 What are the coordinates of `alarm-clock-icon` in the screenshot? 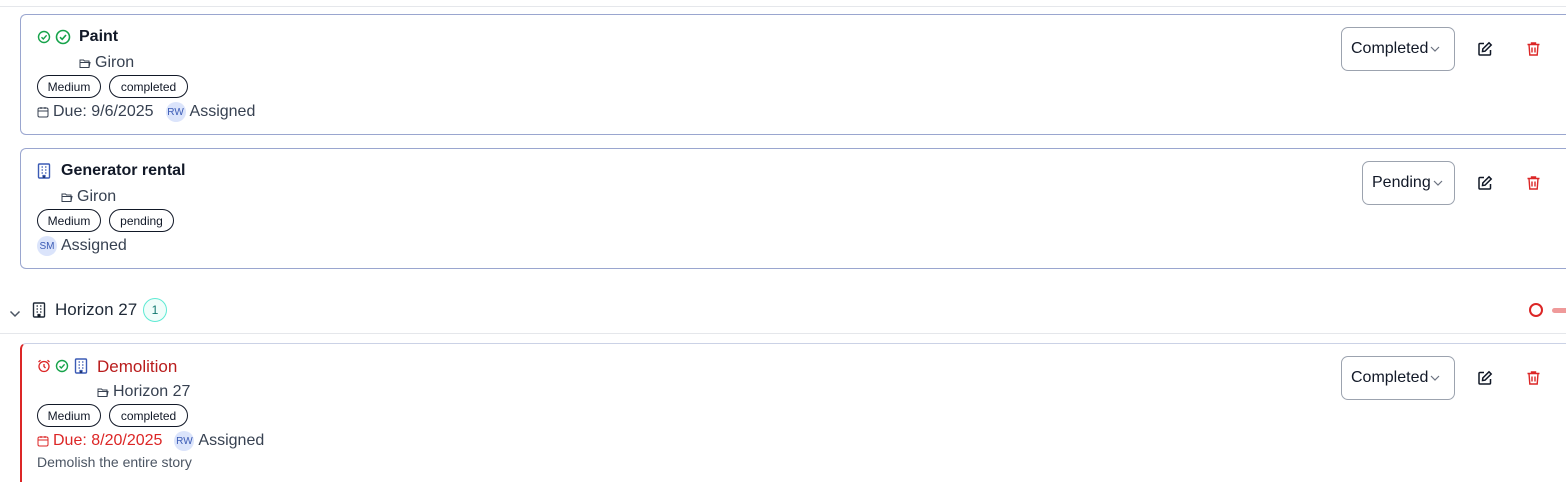 It's located at (44, 368).